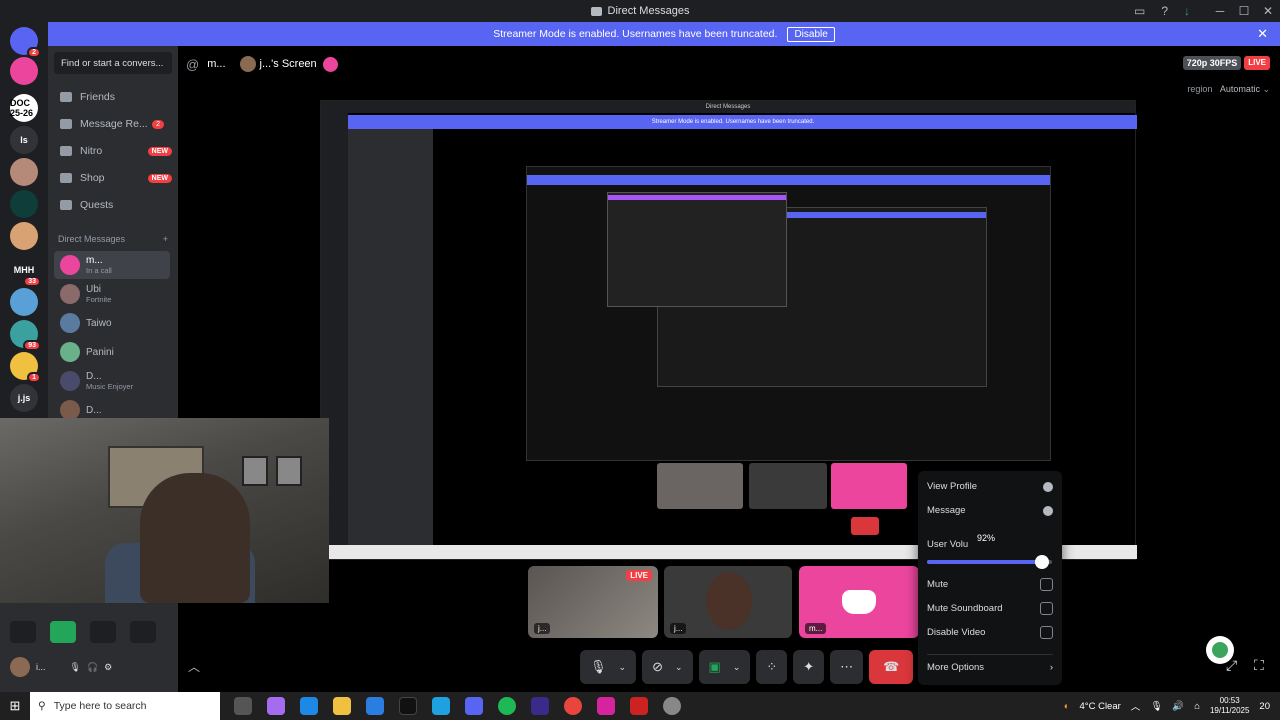  I want to click on server-icon: ls, so click(24, 140).